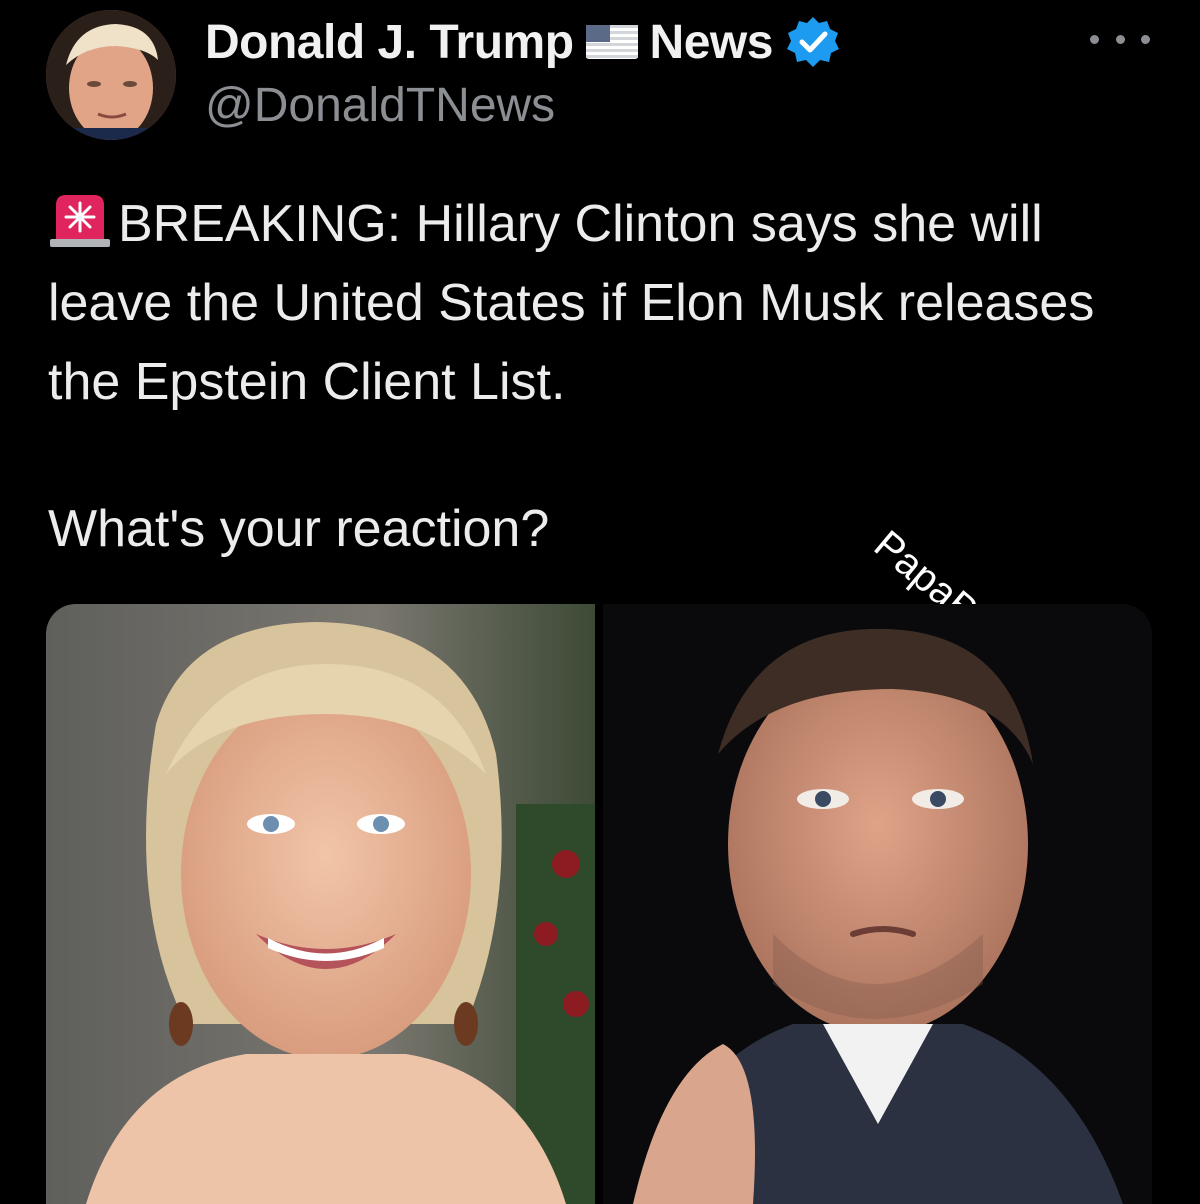  I want to click on name-row: Donald J. Trump News, so click(523, 42).